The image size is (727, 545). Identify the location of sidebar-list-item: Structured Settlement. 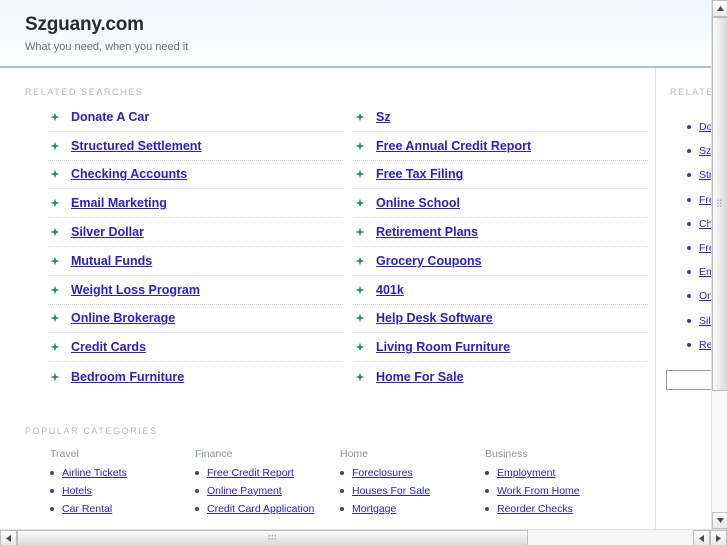
(699, 175).